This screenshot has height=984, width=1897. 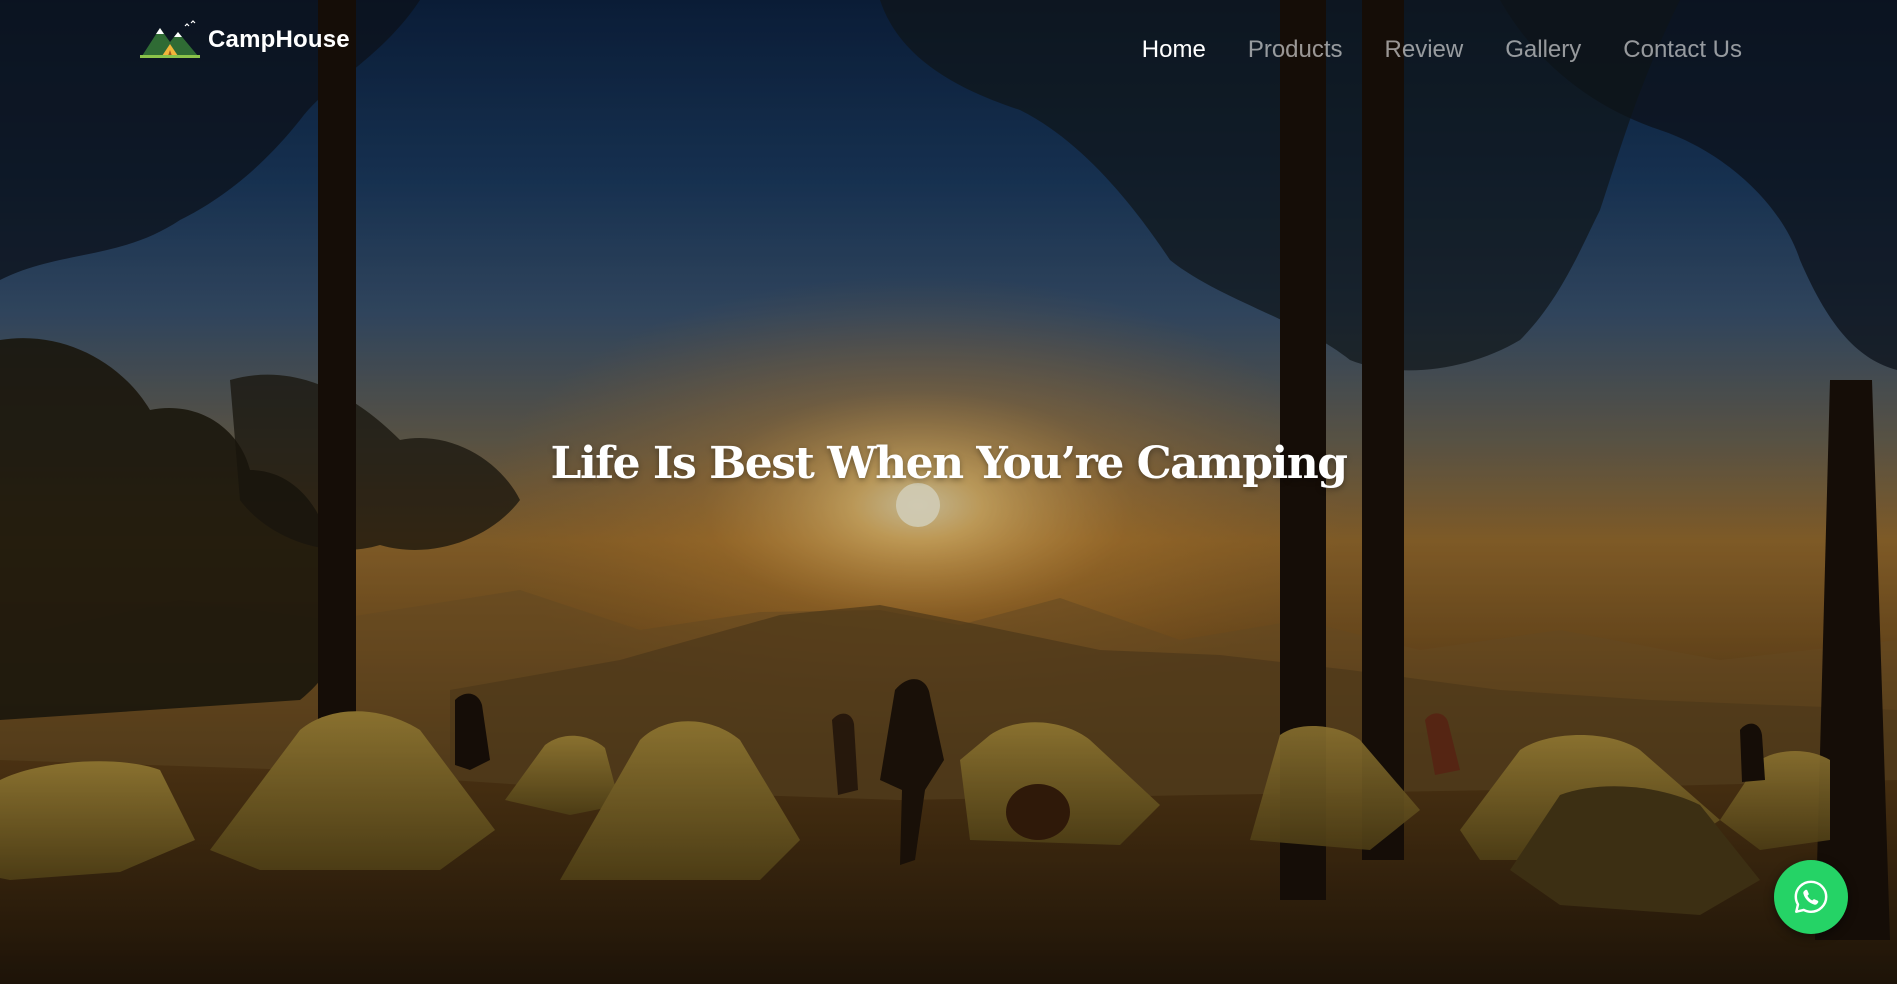 I want to click on mountain-tent-icon, so click(x=170, y=39).